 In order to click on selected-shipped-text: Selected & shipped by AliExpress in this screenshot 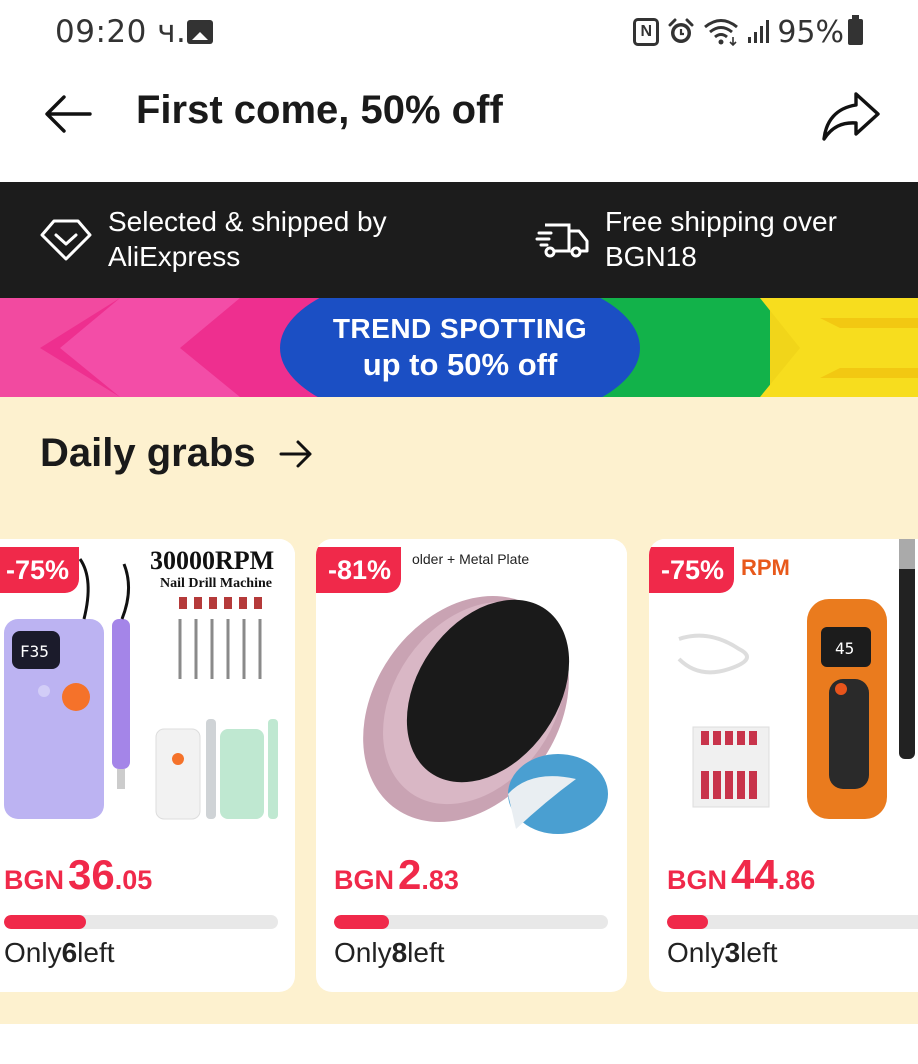, I will do `click(247, 239)`.